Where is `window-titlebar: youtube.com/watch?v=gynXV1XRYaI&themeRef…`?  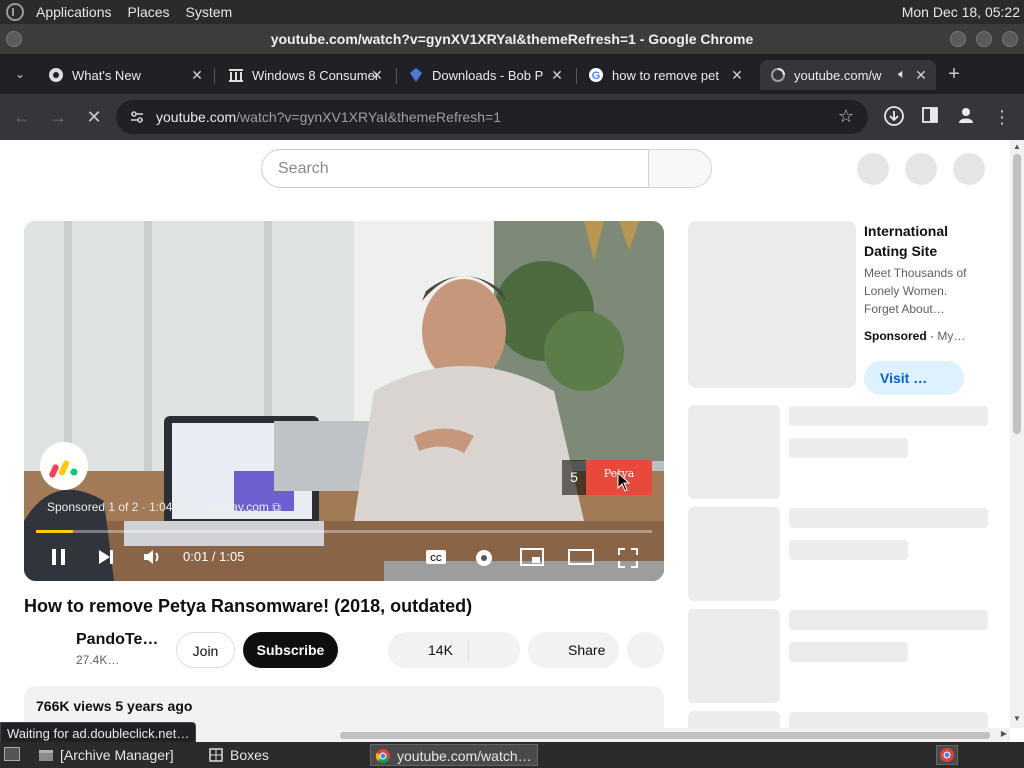 window-titlebar: youtube.com/watch?v=gynXV1XRYaI&themeRef… is located at coordinates (512, 39).